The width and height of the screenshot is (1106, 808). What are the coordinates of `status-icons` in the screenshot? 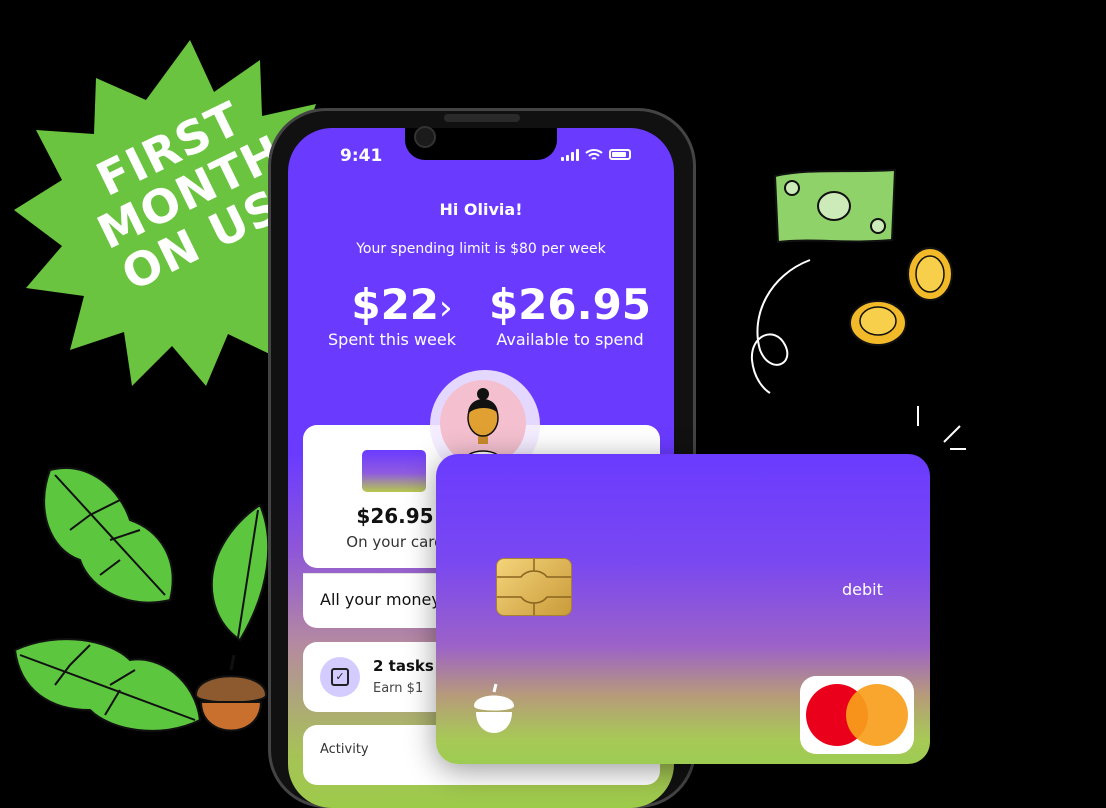 It's located at (596, 154).